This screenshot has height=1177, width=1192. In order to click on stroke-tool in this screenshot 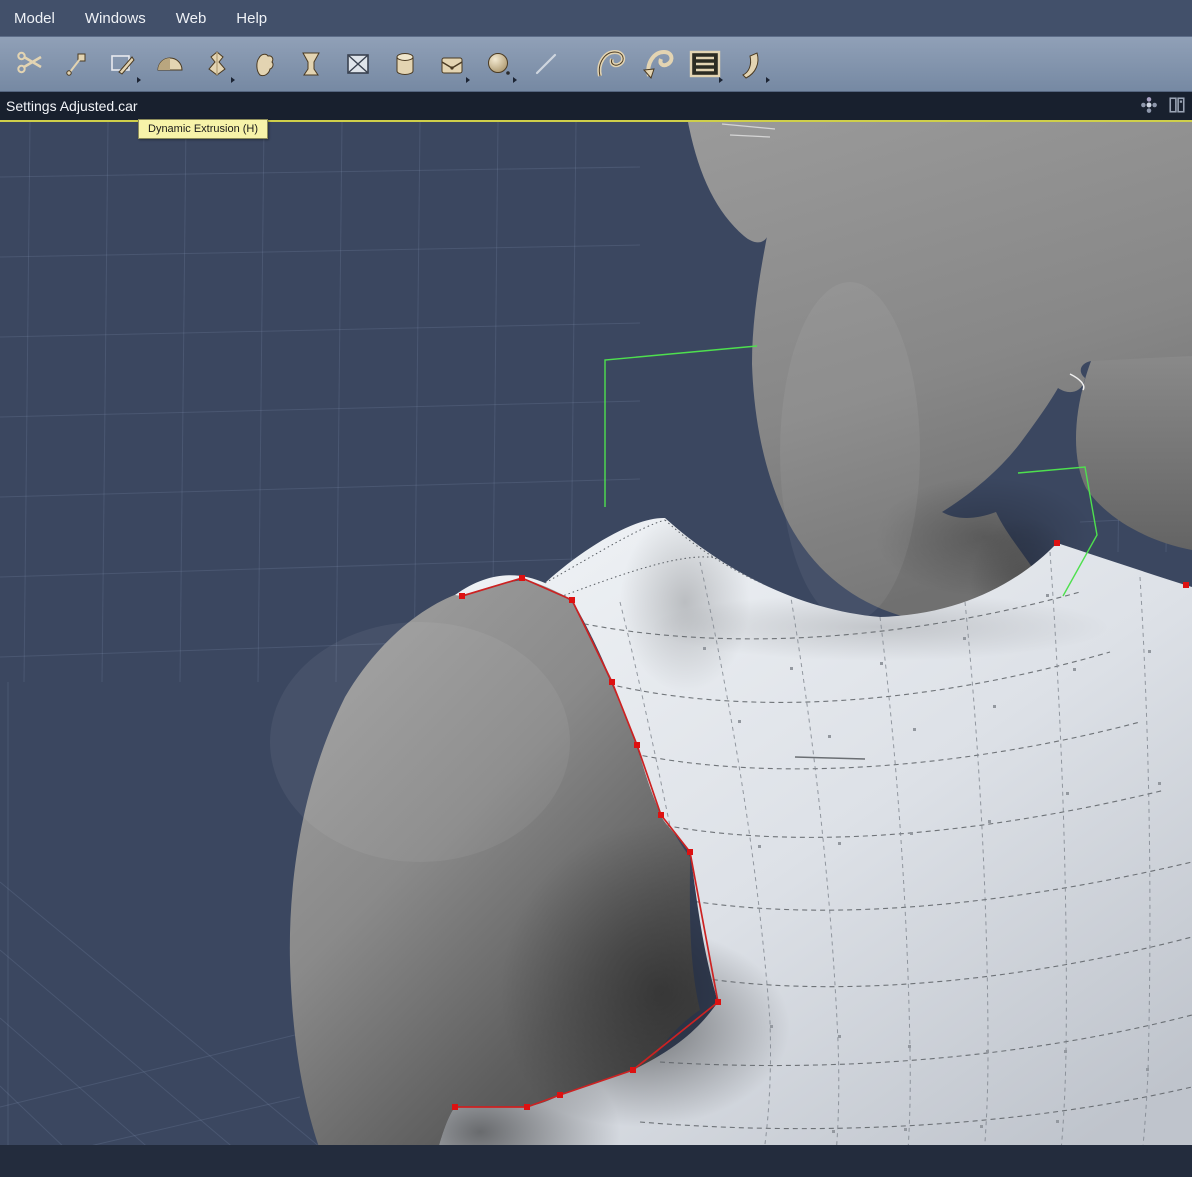, I will do `click(546, 64)`.